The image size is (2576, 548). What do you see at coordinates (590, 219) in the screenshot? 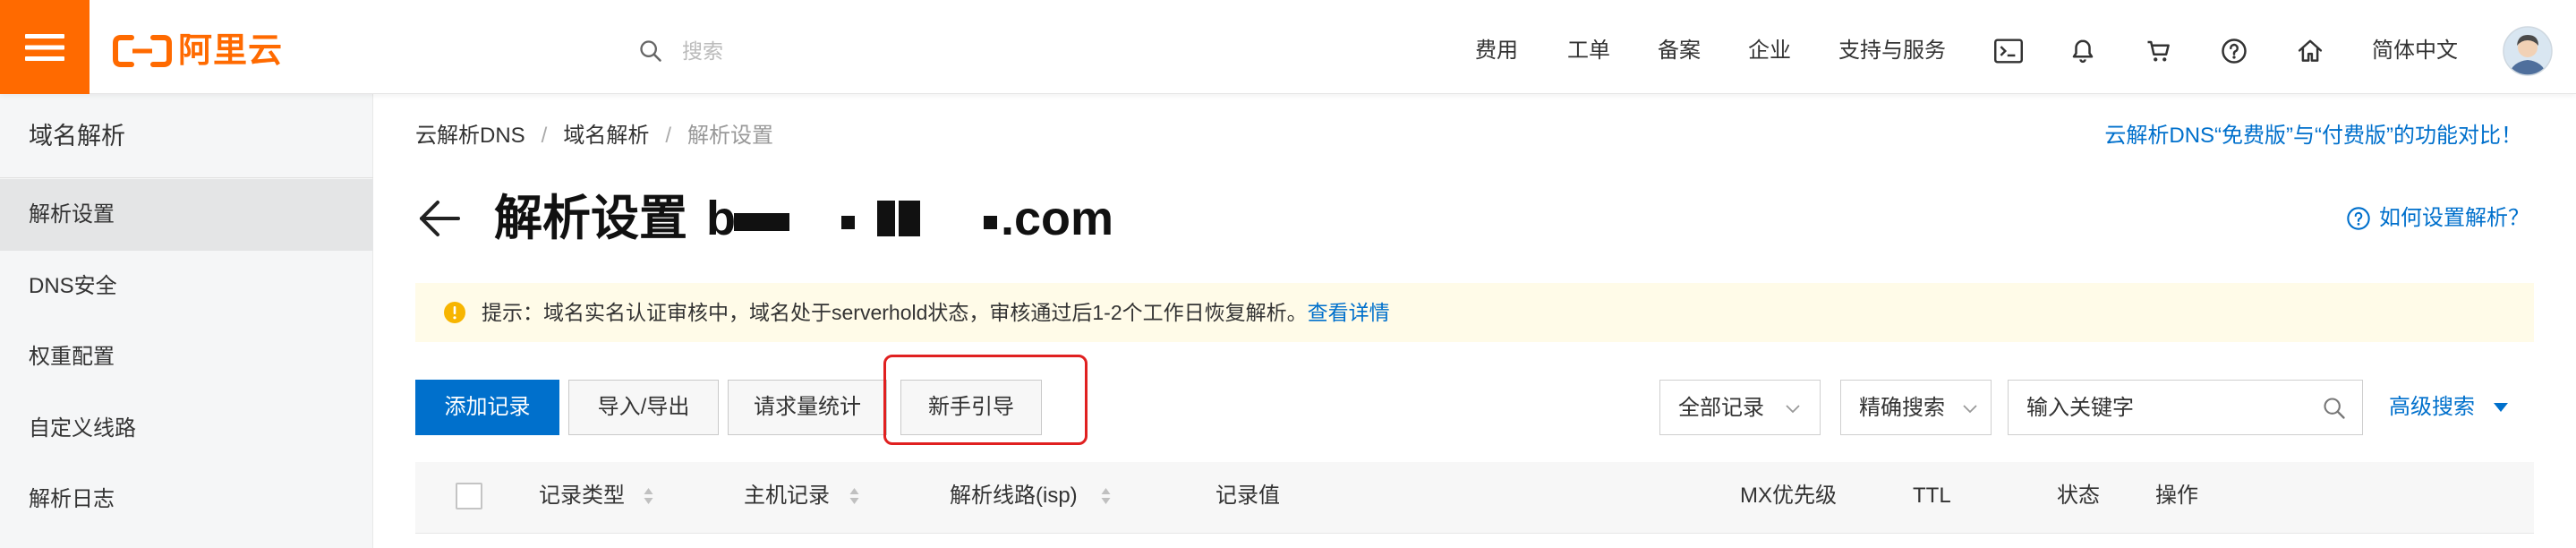
I see `page-title: 解析设置` at bounding box center [590, 219].